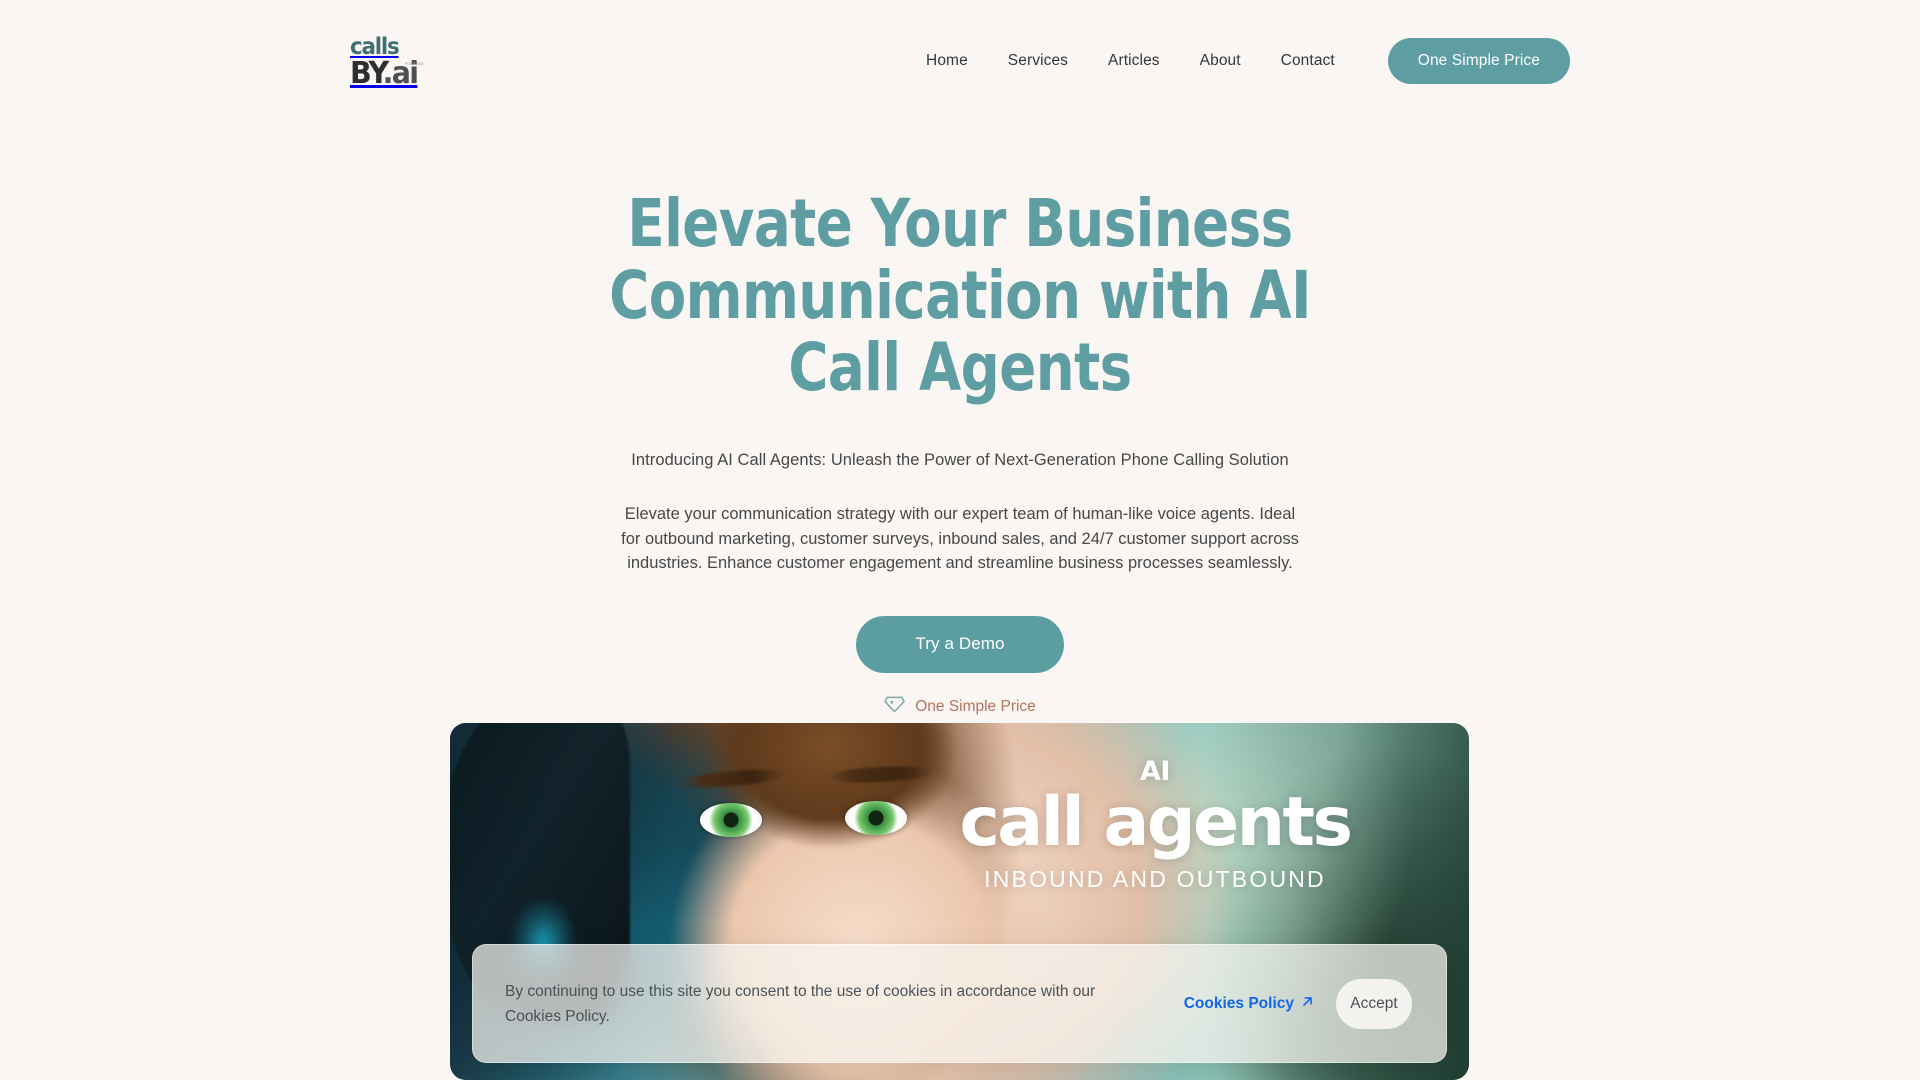 The width and height of the screenshot is (1920, 1080). What do you see at coordinates (1155, 771) in the screenshot?
I see `overlay-eyebrow: AI` at bounding box center [1155, 771].